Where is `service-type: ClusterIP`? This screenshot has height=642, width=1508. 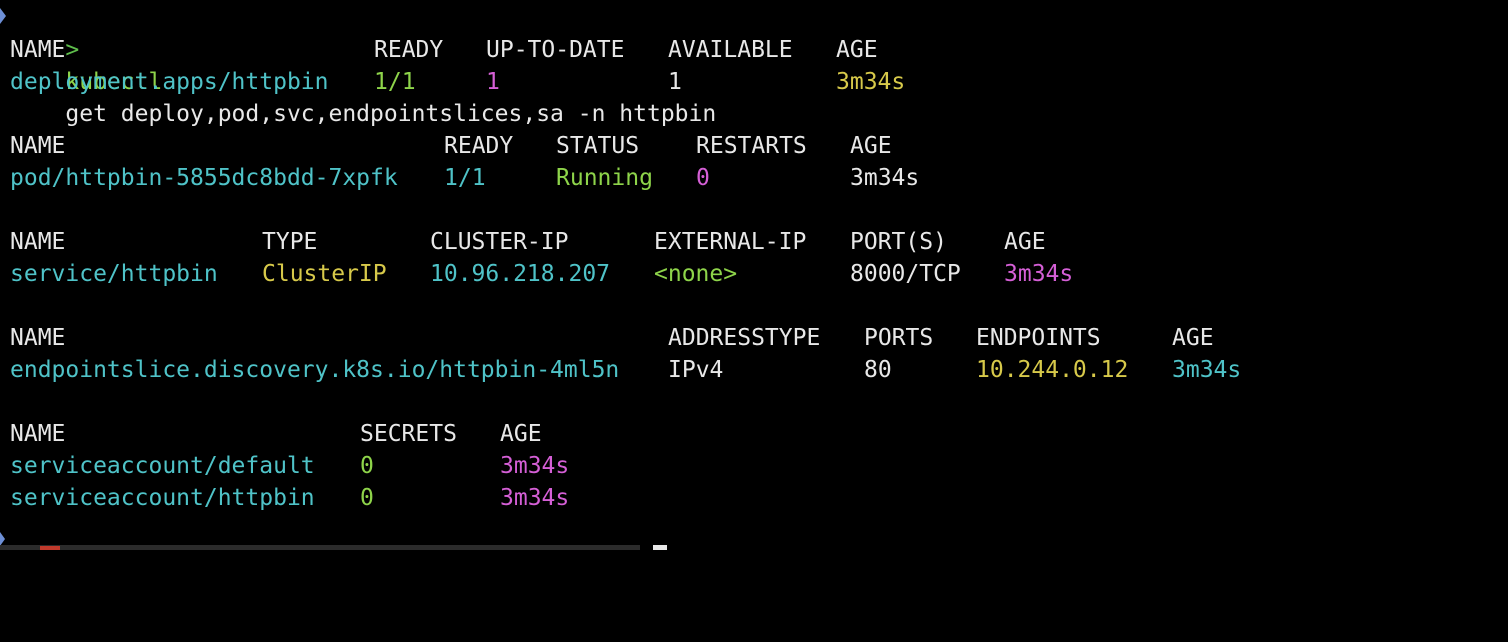 service-type: ClusterIP is located at coordinates (324, 274).